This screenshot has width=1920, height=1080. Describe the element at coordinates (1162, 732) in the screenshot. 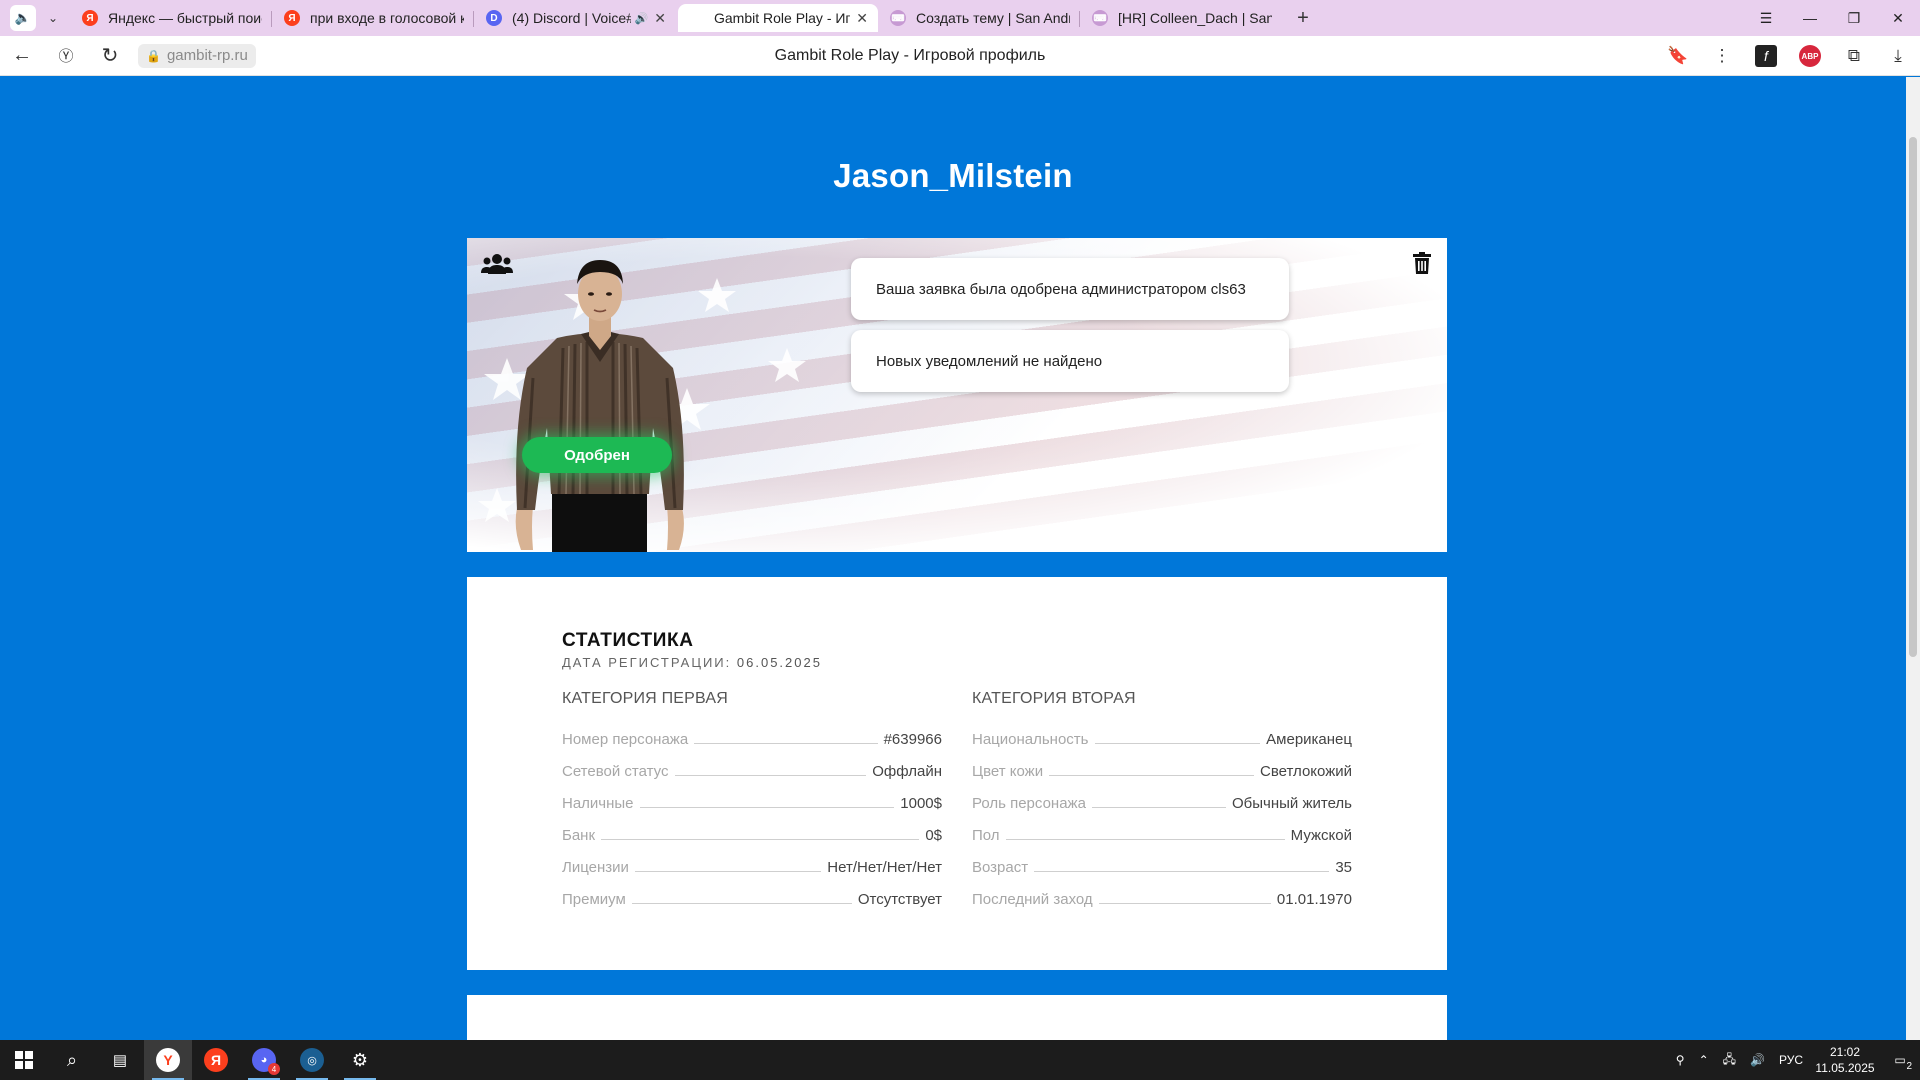

I see `stat-row: Национальность Американец` at that location.